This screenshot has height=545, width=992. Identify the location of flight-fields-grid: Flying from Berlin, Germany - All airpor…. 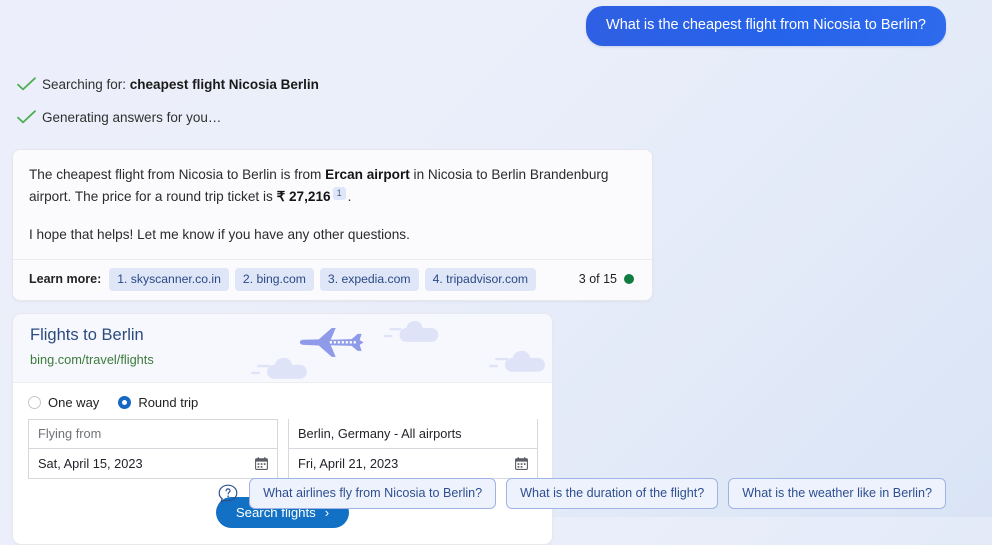
(283, 448).